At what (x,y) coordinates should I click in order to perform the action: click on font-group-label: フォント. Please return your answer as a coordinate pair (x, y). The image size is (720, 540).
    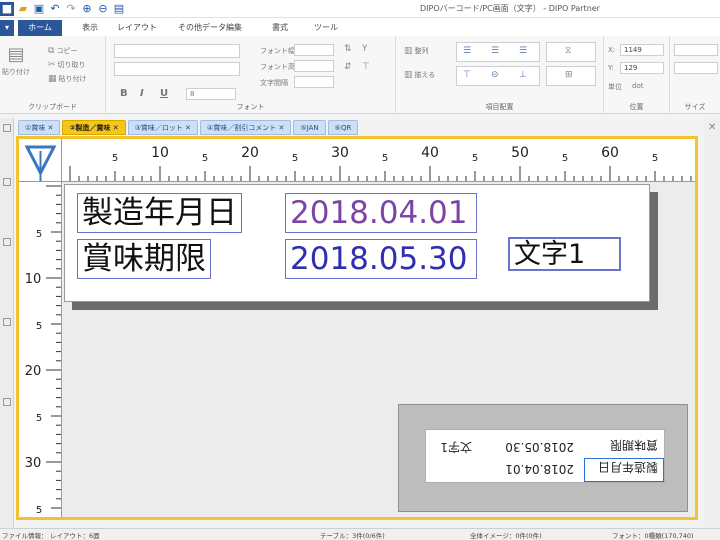
    Looking at the image, I should click on (250, 107).